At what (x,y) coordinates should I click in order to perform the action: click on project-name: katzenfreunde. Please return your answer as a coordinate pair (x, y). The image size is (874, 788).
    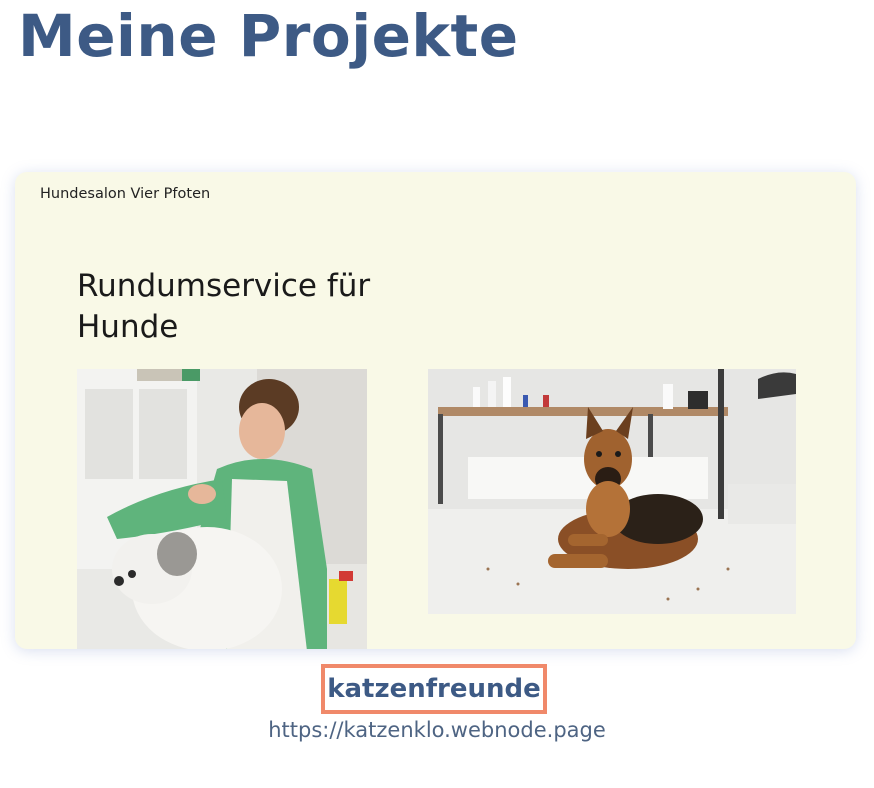
    Looking at the image, I should click on (434, 689).